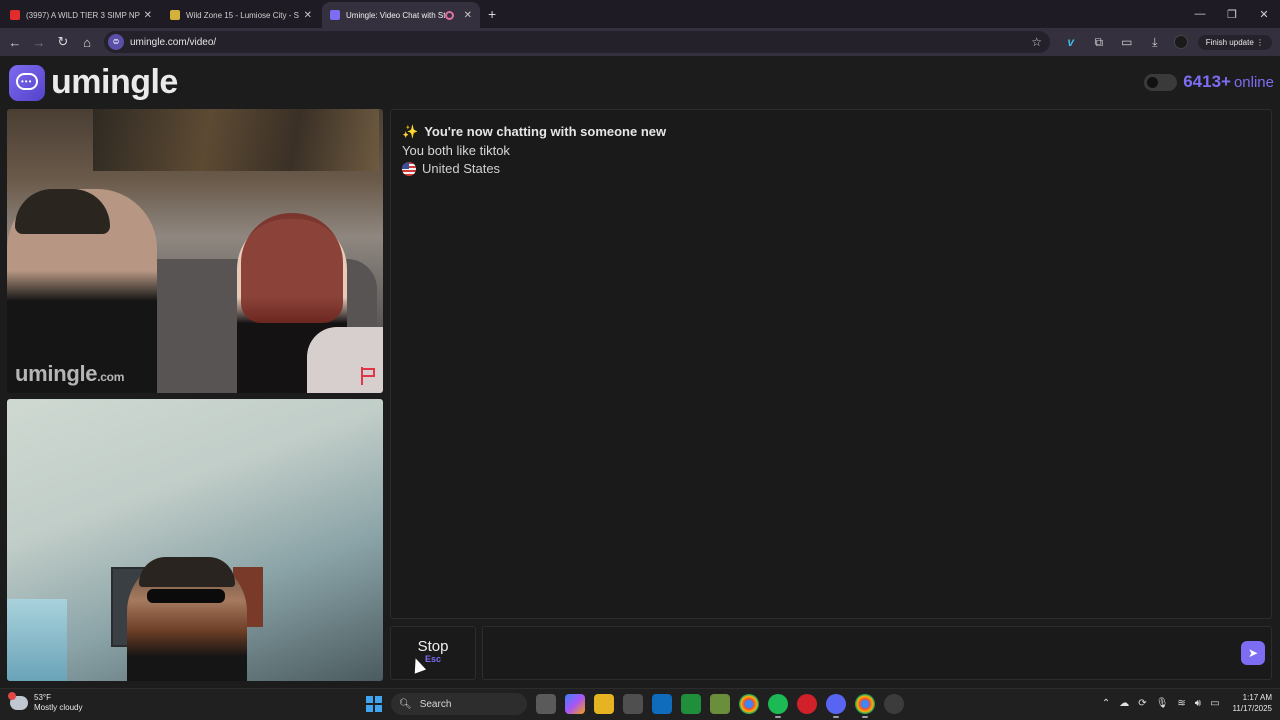  I want to click on sync-icon: ⟳, so click(1142, 703).